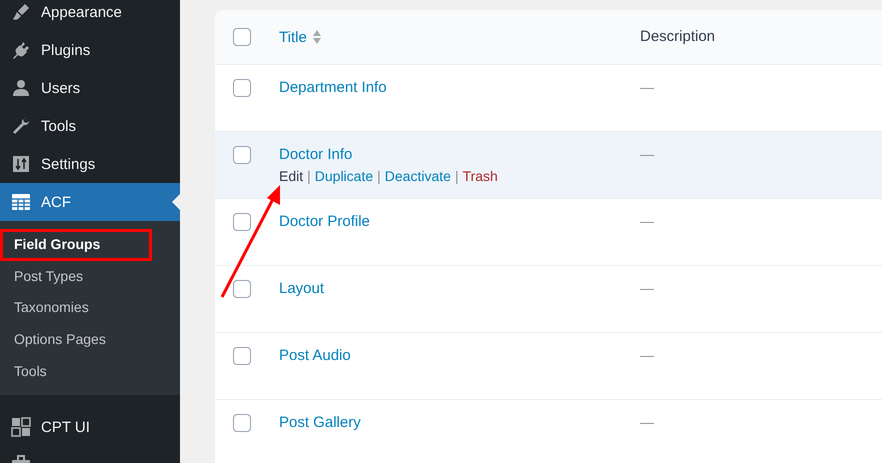 The image size is (882, 463). Describe the element at coordinates (21, 126) in the screenshot. I see `wrench-icon` at that location.